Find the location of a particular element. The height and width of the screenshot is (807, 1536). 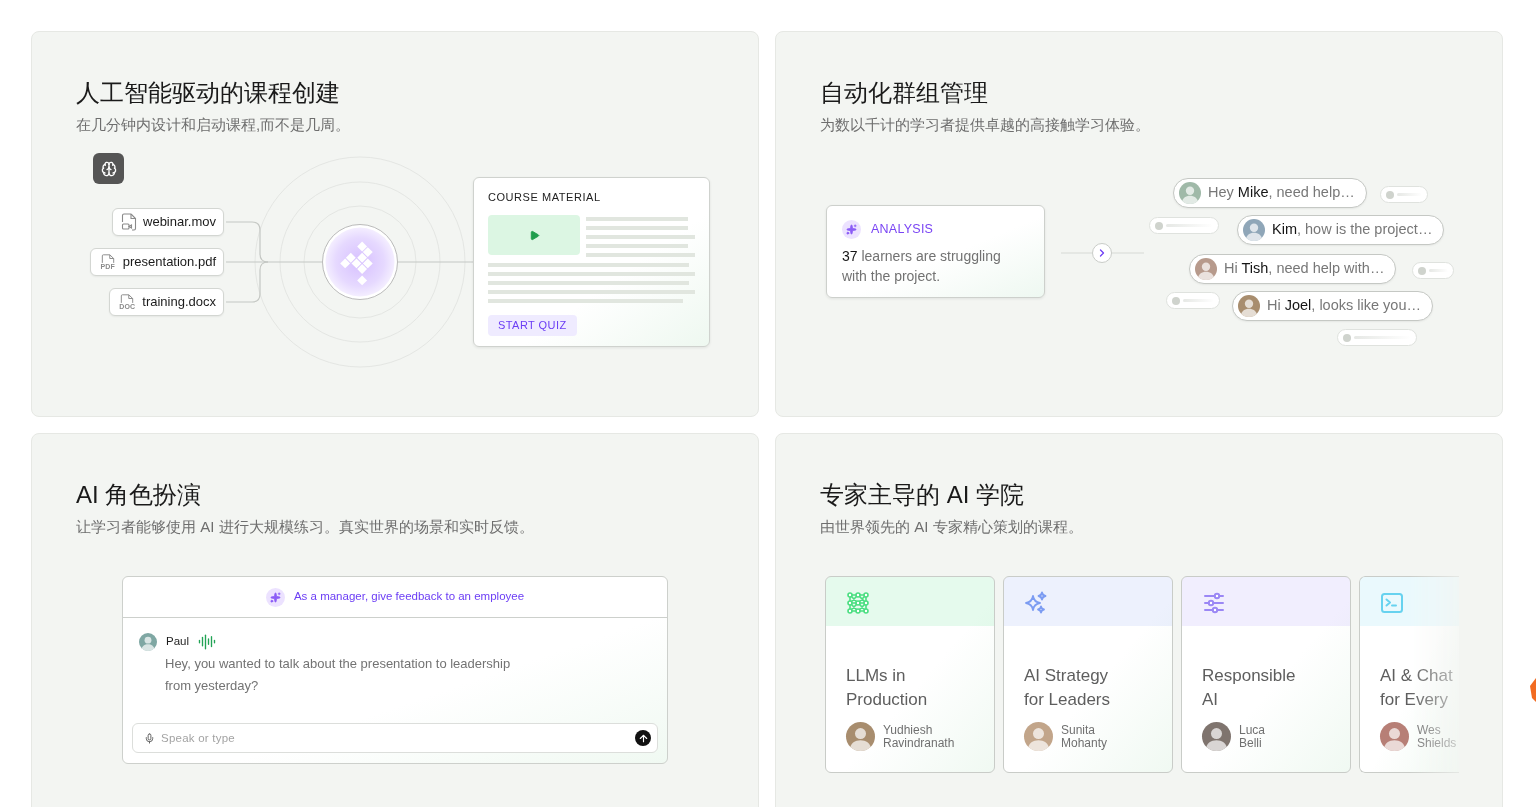

chevron-right-icon is located at coordinates (1102, 253).